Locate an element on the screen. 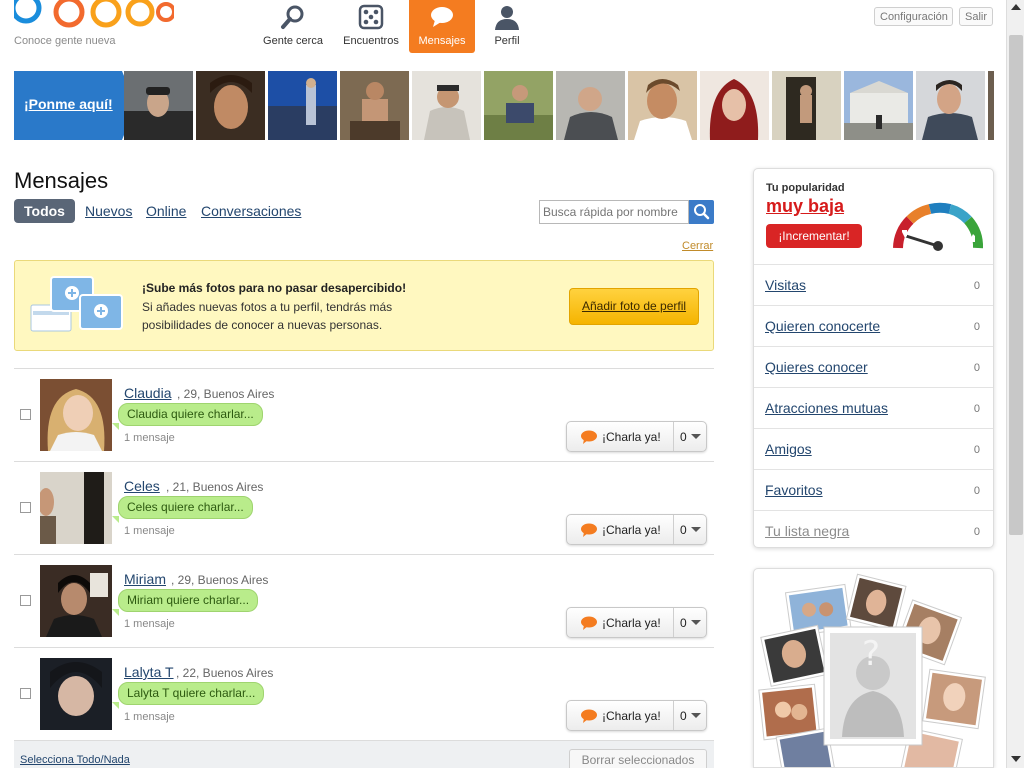 This screenshot has width=1024, height=768. nav-encuentros: Encuentros is located at coordinates (371, 26).